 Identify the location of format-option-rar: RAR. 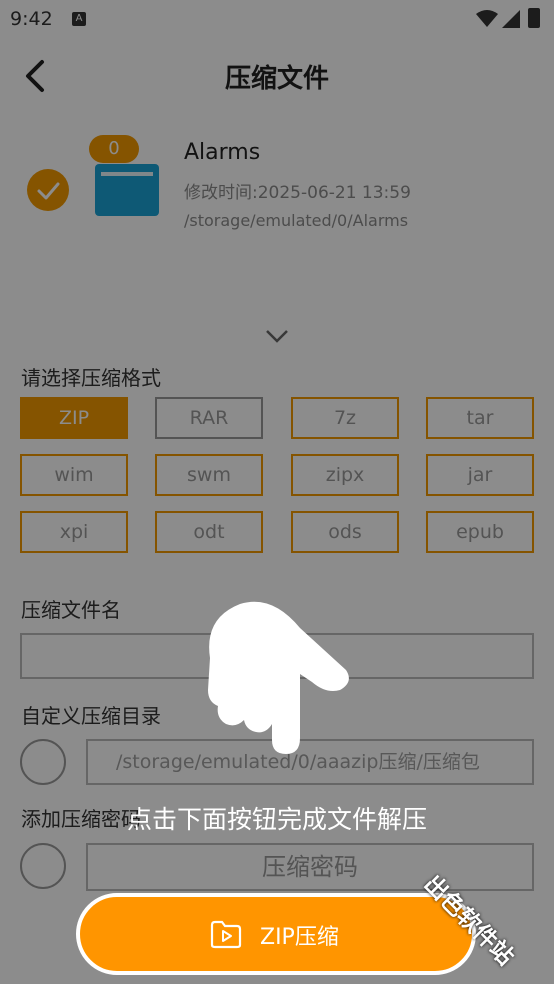
(209, 418).